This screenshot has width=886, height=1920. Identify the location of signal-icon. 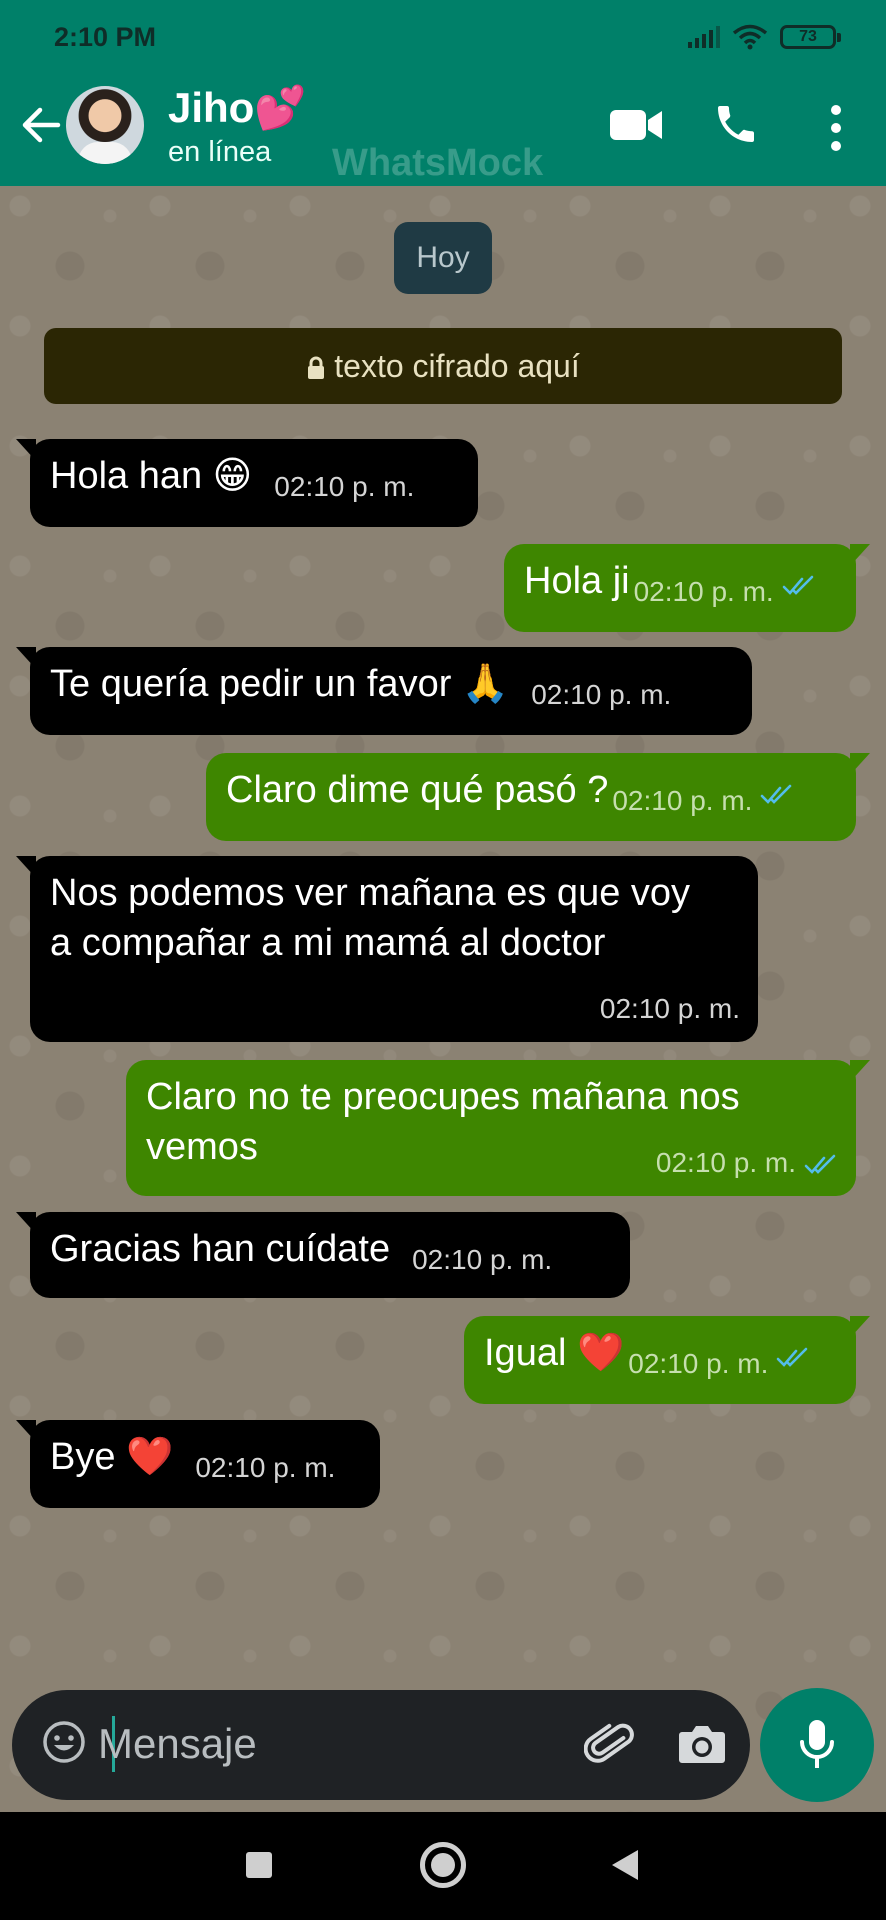
(704, 37).